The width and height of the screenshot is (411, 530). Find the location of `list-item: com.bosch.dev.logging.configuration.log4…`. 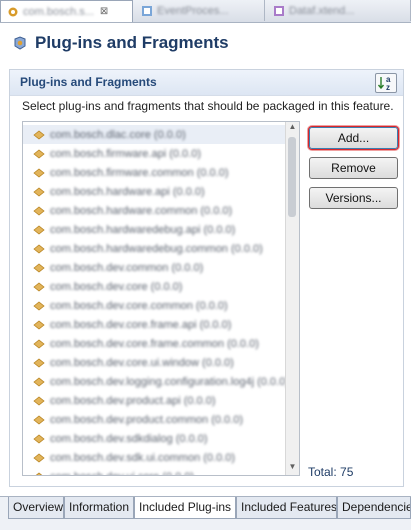

list-item: com.bosch.dev.logging.configuration.log4… is located at coordinates (156, 381).